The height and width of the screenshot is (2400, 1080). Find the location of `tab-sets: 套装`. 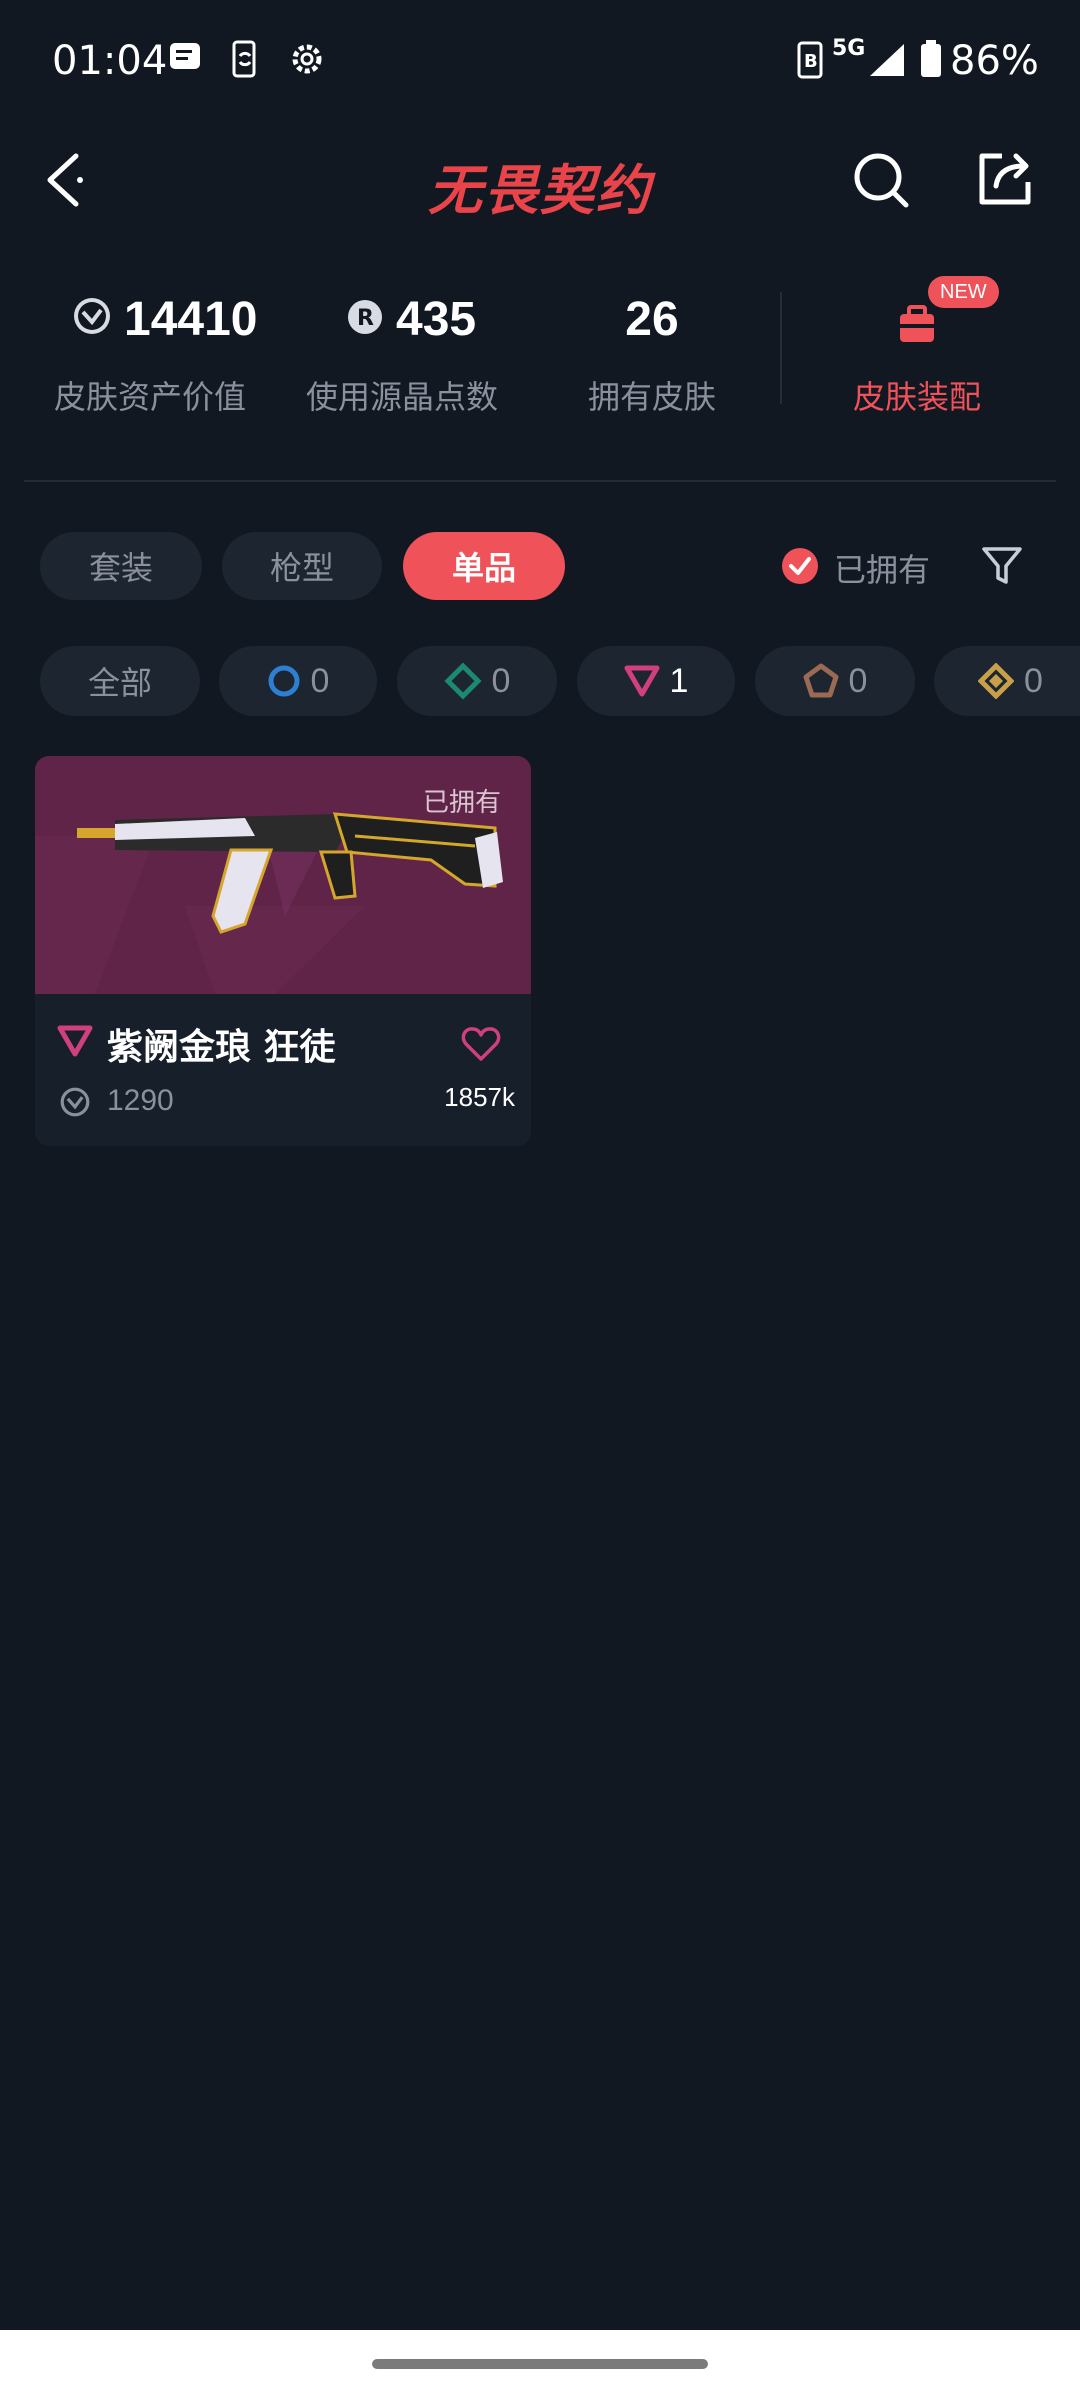

tab-sets: 套装 is located at coordinates (121, 566).